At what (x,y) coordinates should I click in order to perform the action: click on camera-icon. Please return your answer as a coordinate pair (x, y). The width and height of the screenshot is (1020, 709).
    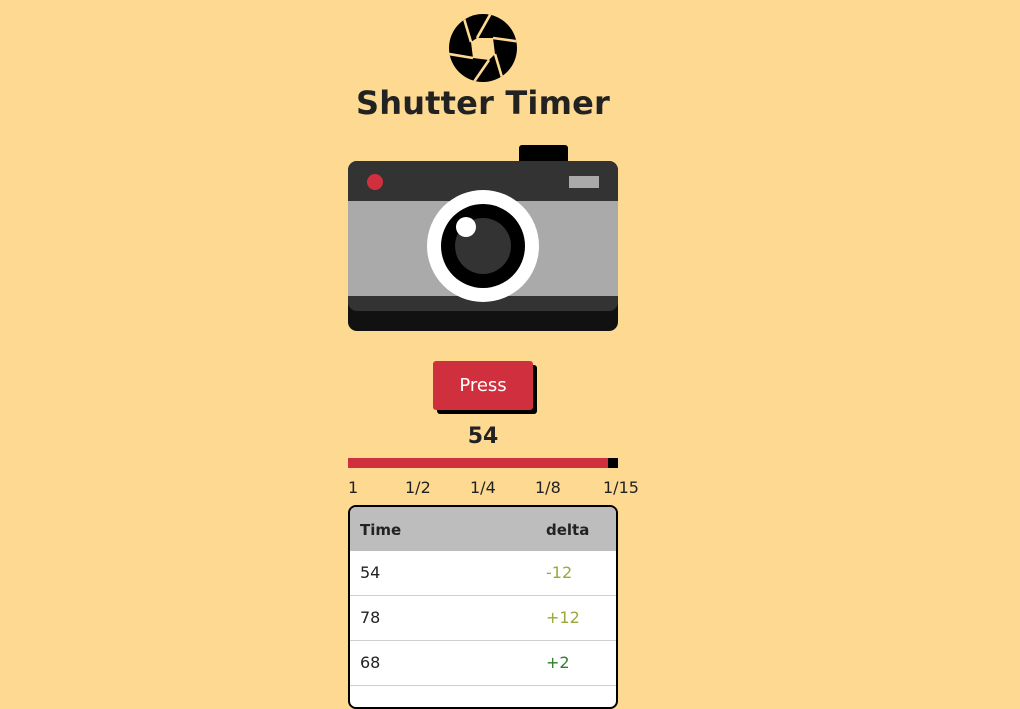
    Looking at the image, I should click on (483, 238).